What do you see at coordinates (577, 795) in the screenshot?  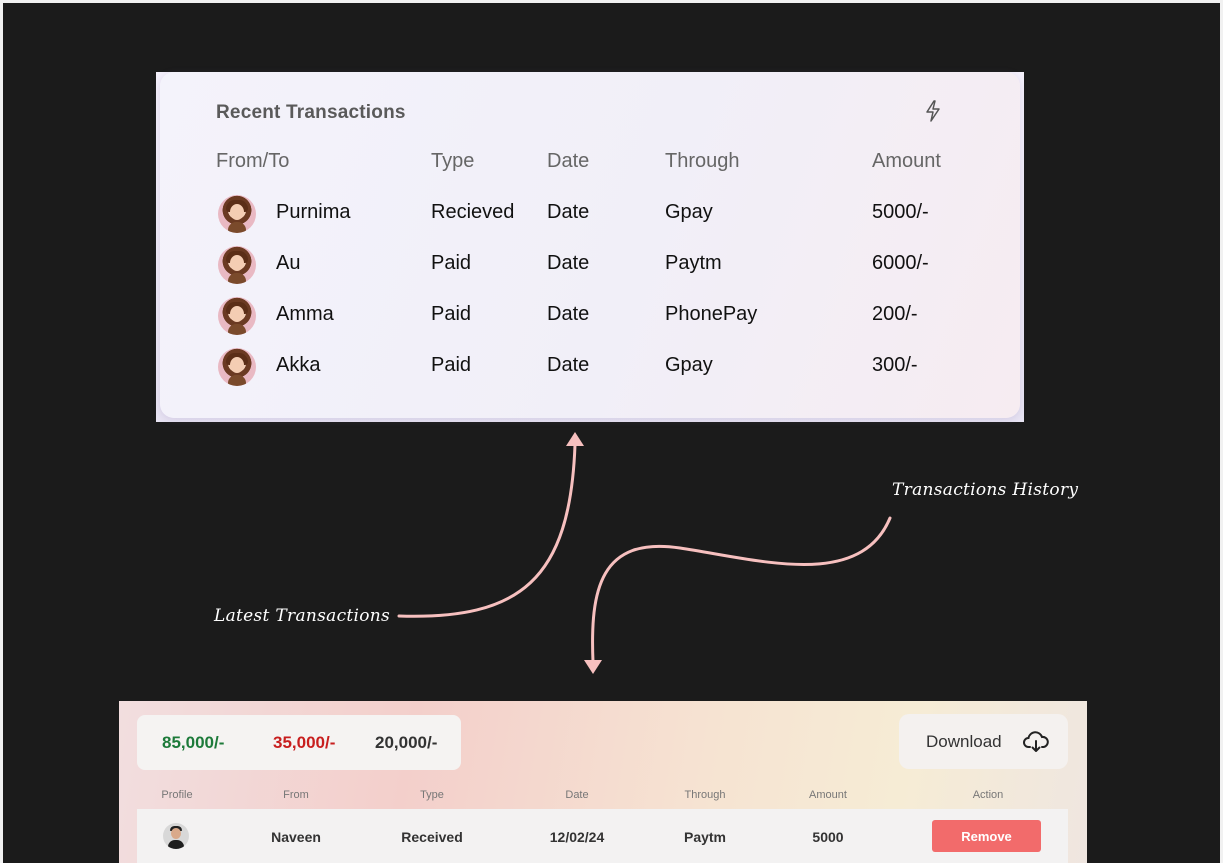 I see `header-date: Date` at bounding box center [577, 795].